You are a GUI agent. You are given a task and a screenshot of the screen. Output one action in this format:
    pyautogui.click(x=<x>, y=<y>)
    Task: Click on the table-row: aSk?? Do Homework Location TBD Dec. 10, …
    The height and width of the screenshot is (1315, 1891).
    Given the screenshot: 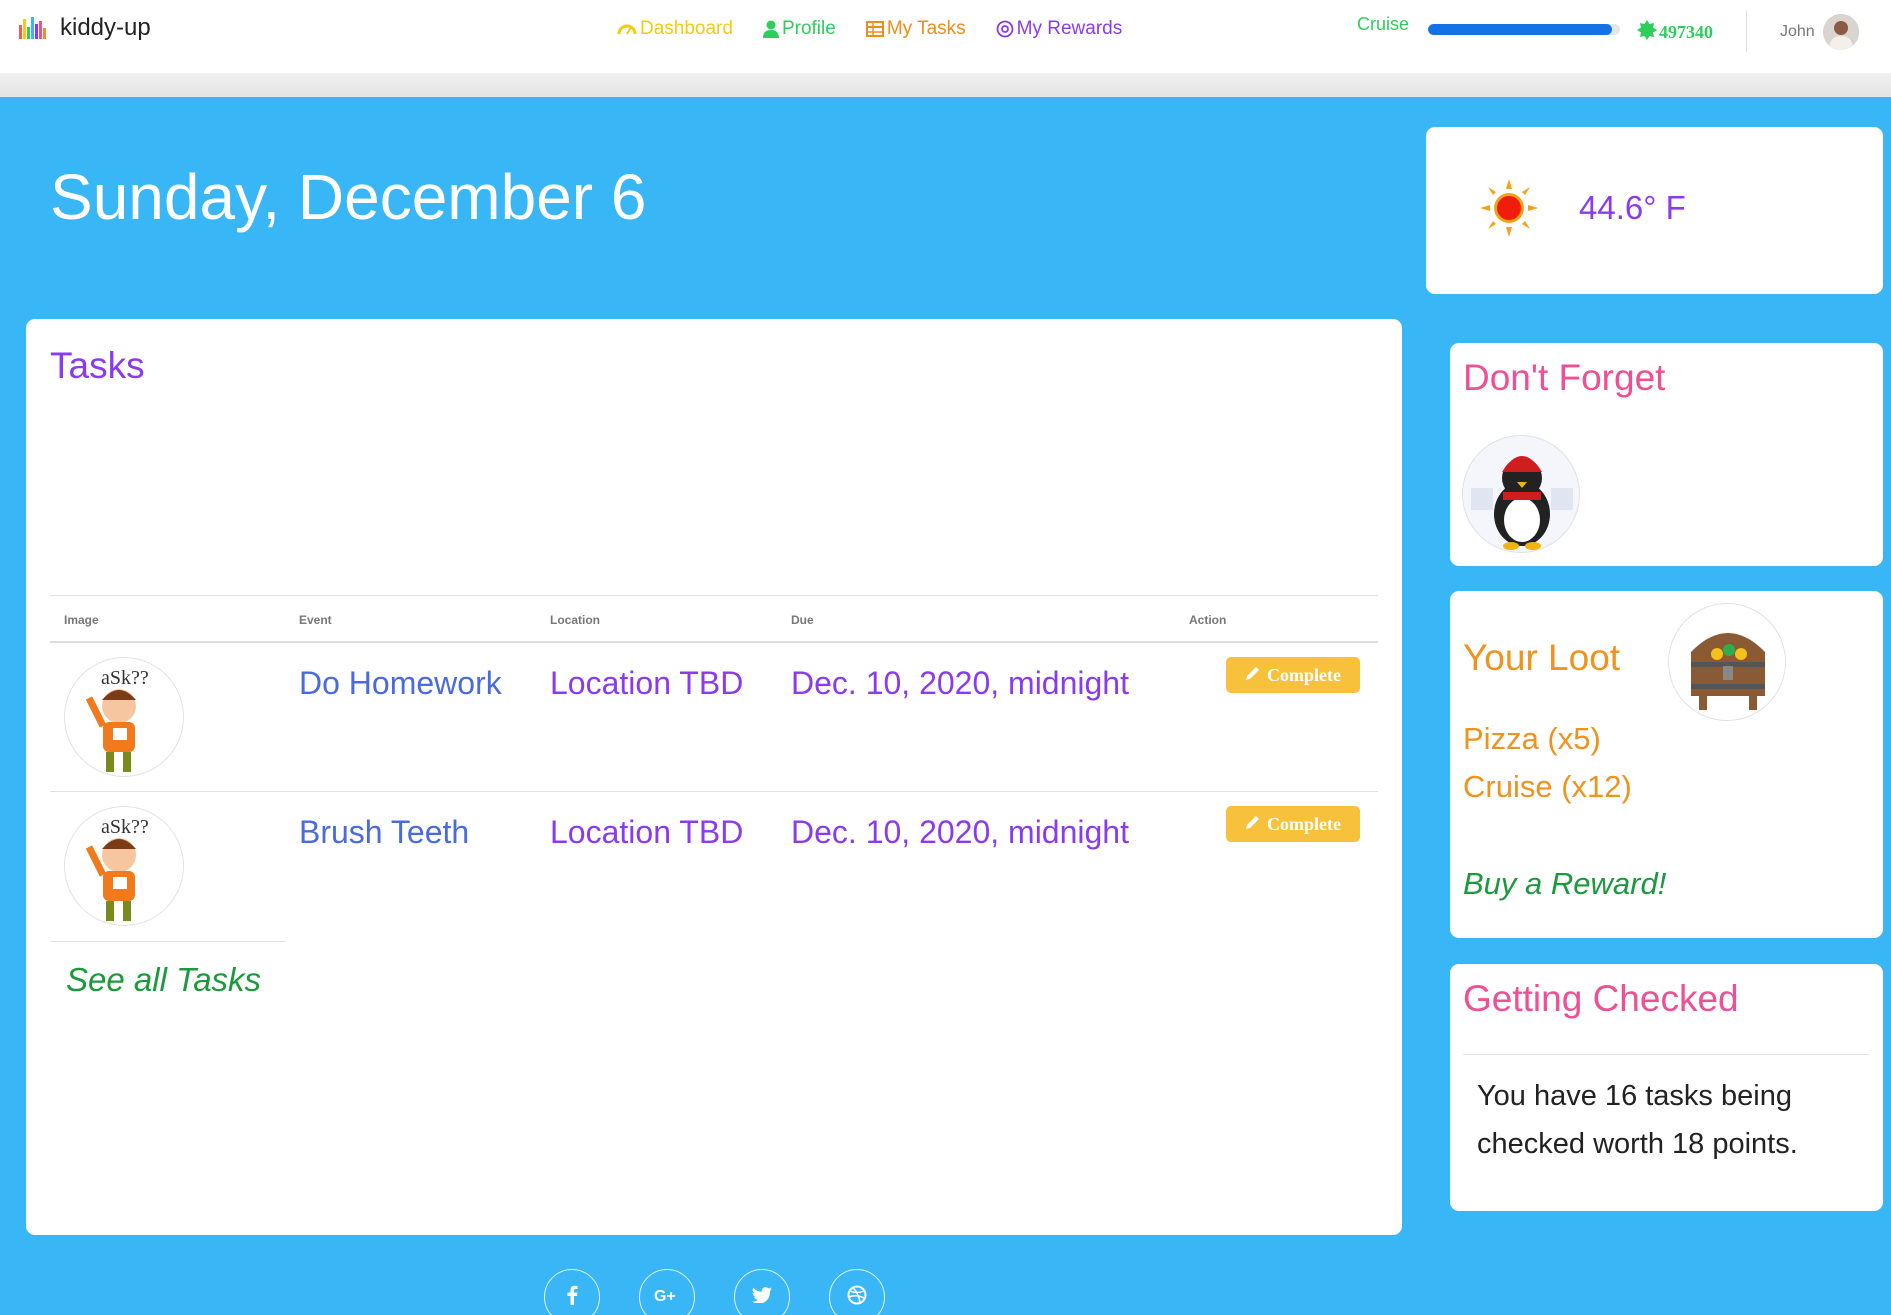 What is the action you would take?
    pyautogui.click(x=714, y=717)
    